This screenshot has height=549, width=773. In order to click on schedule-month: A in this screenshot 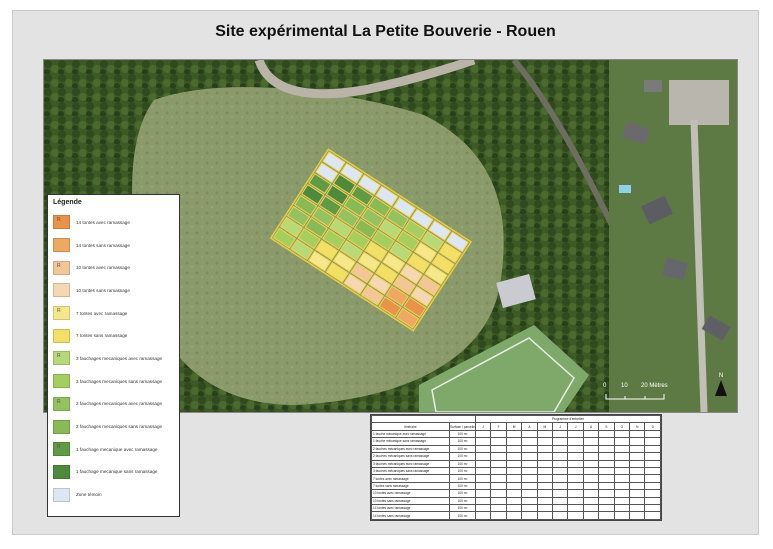, I will do `click(591, 426)`.